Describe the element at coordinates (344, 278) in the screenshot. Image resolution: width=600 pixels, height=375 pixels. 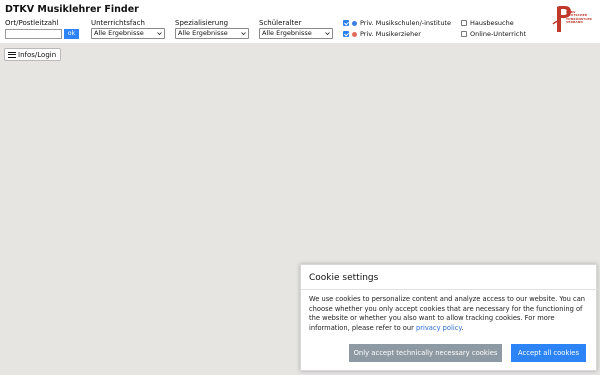
I see `cookie-dialog-title: Cookie settings` at that location.